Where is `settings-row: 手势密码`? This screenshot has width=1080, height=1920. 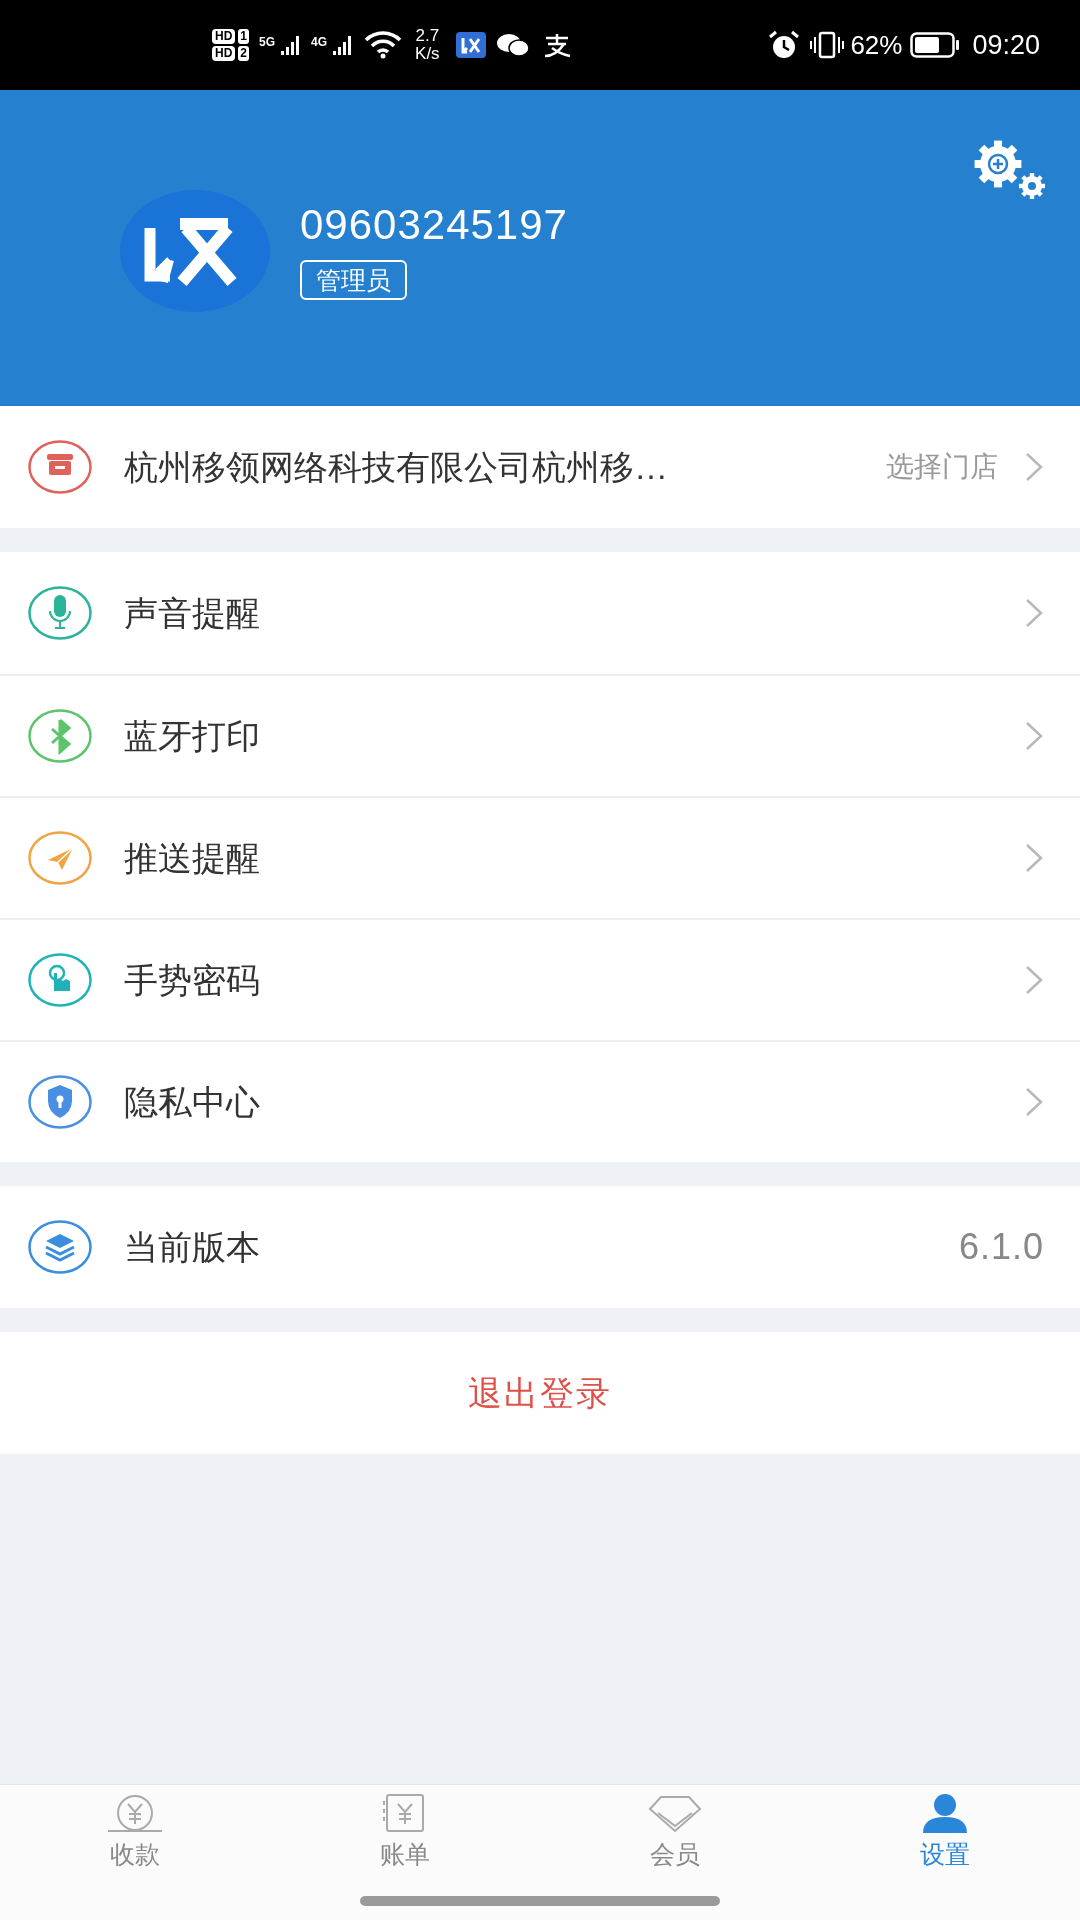
settings-row: 手势密码 is located at coordinates (540, 979).